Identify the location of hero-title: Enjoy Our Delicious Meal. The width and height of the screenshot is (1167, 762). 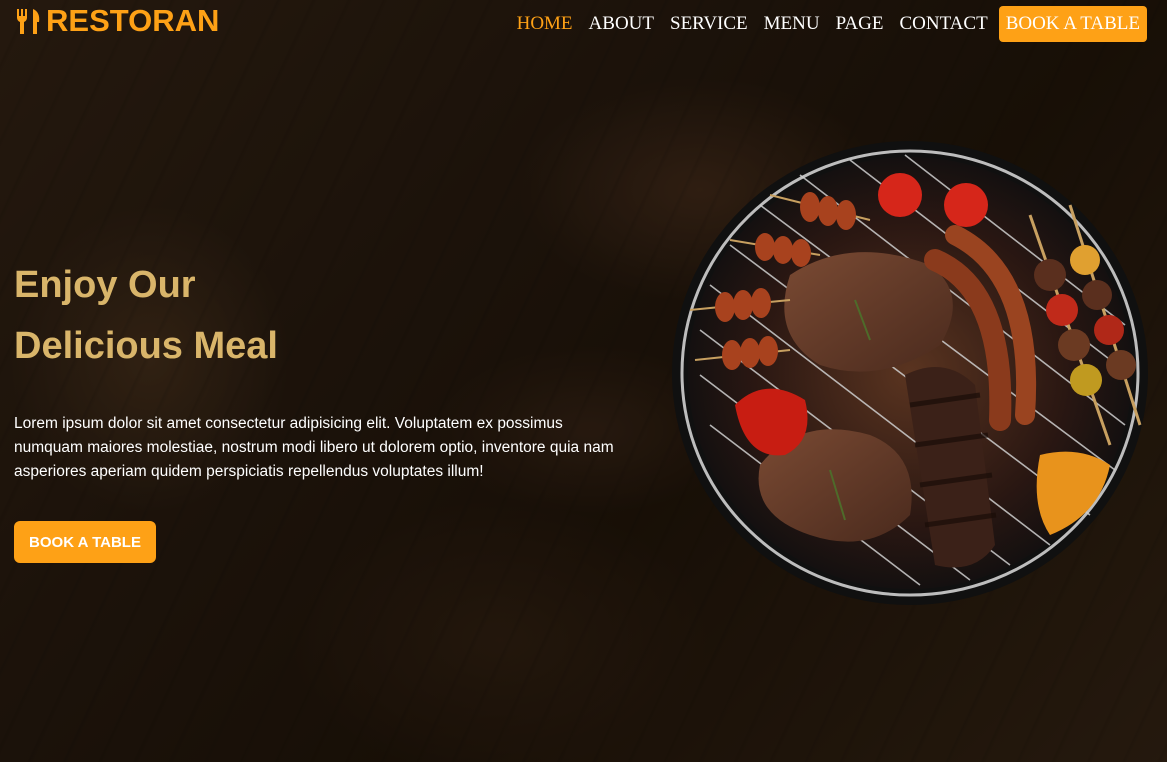
(274, 316).